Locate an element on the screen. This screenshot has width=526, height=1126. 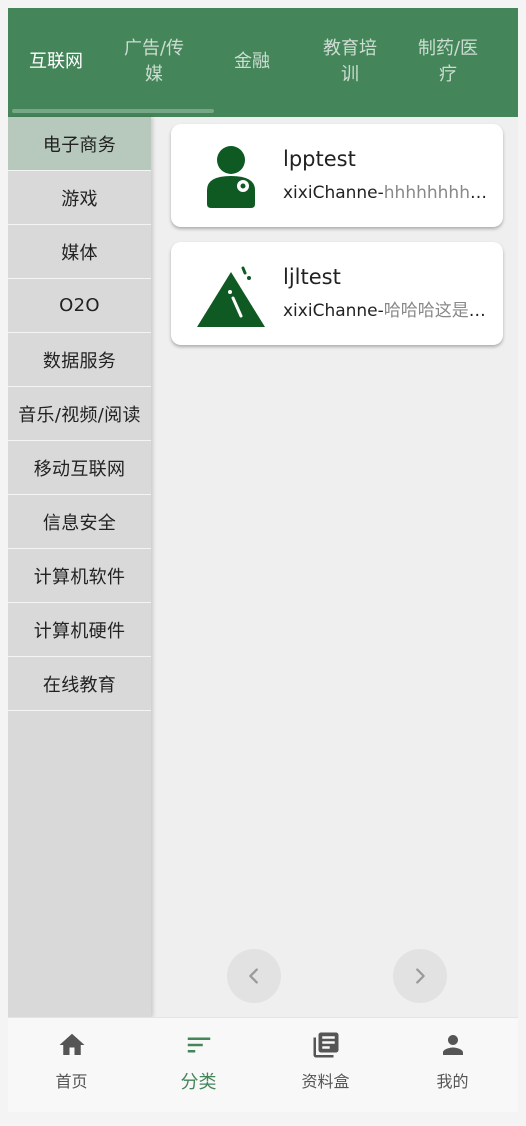
sidebar-item-games: 游戏 is located at coordinates (79, 198).